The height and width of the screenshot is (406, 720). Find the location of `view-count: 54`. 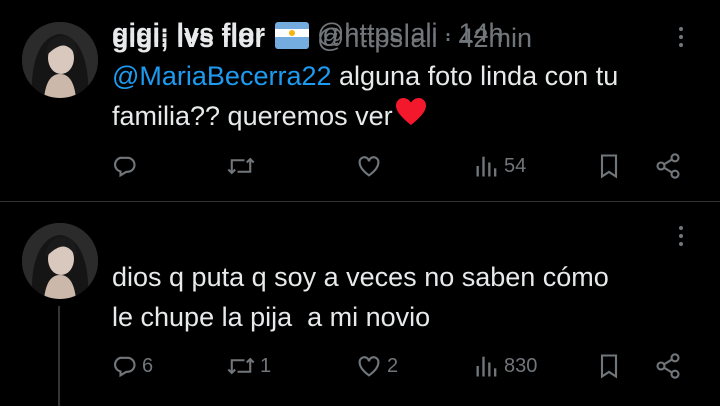

view-count: 54 is located at coordinates (515, 165).